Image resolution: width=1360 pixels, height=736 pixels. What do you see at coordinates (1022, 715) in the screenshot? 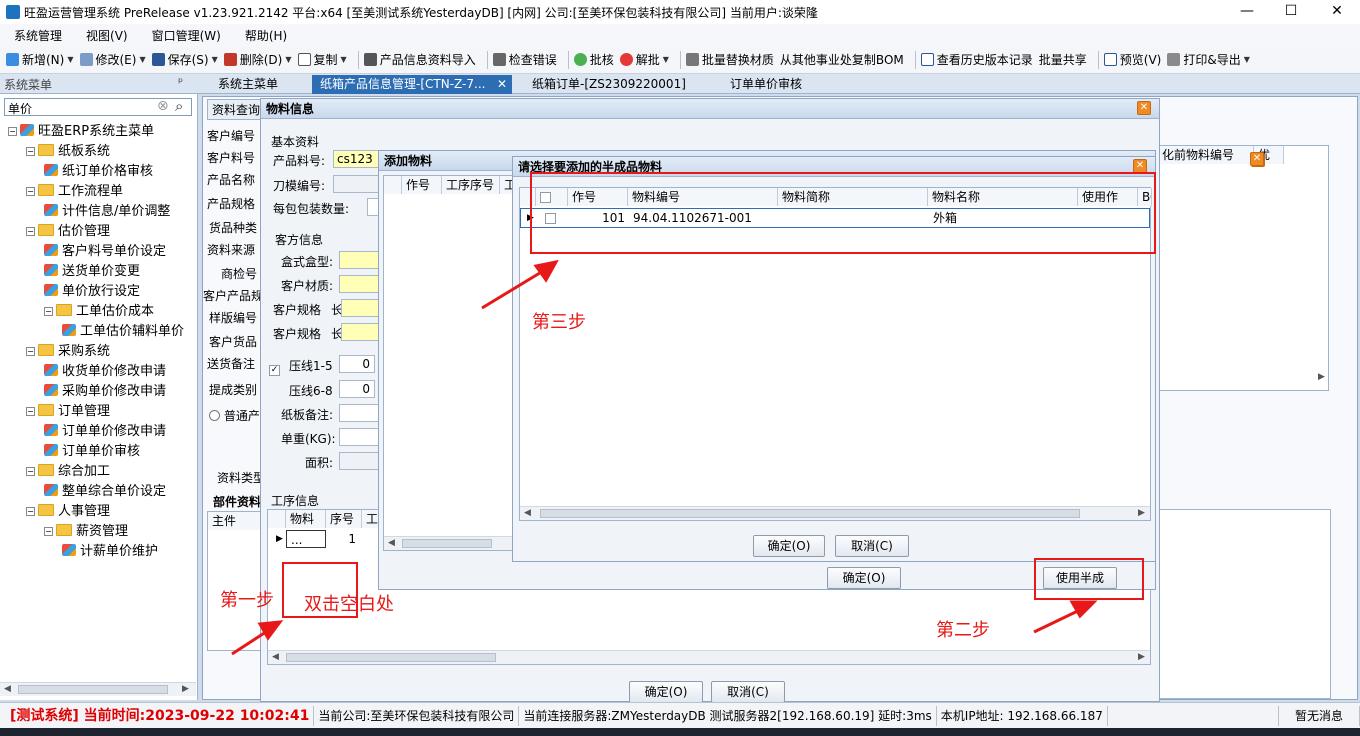
I see `local-ip-status: 本机IP地址: 192.168.66.187` at bounding box center [1022, 715].